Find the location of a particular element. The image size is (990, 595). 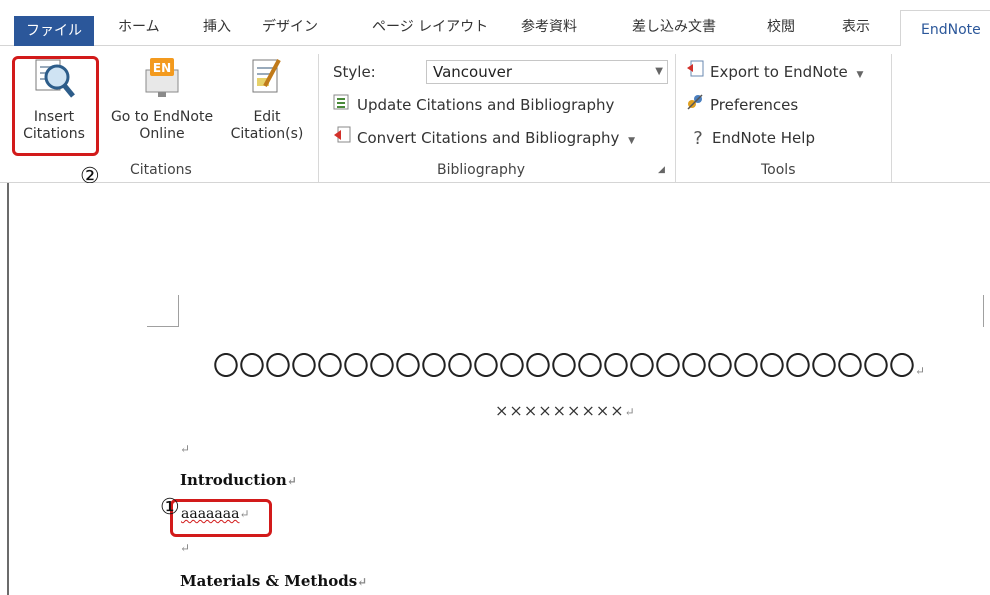

update-citations-label: Update Citations and Bibliography is located at coordinates (486, 105).